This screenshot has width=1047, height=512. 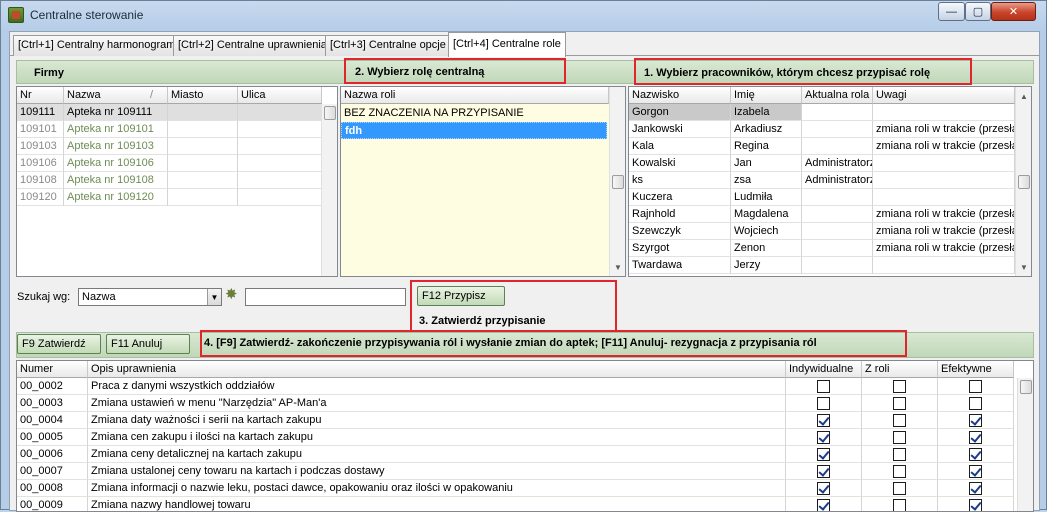 I want to click on roles-scroll-thumb, so click(x=618, y=182).